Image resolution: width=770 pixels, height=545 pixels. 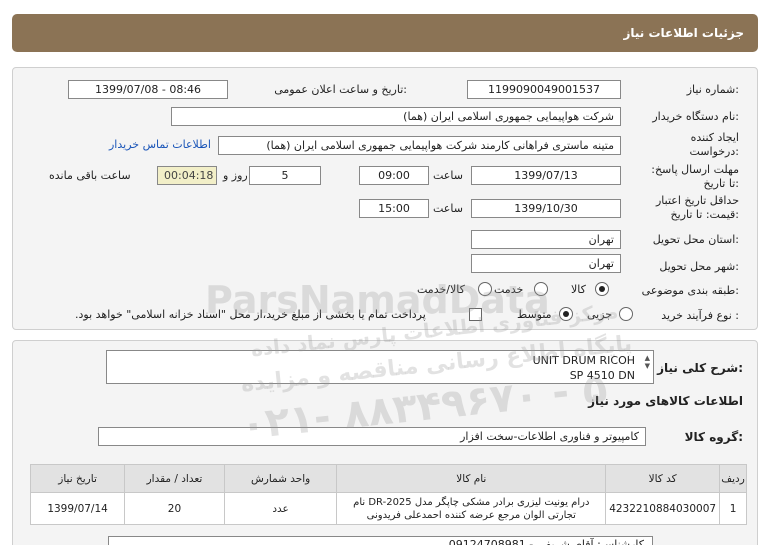 I want to click on page-header: جزئیات اطلاعات نیاز, so click(x=385, y=33).